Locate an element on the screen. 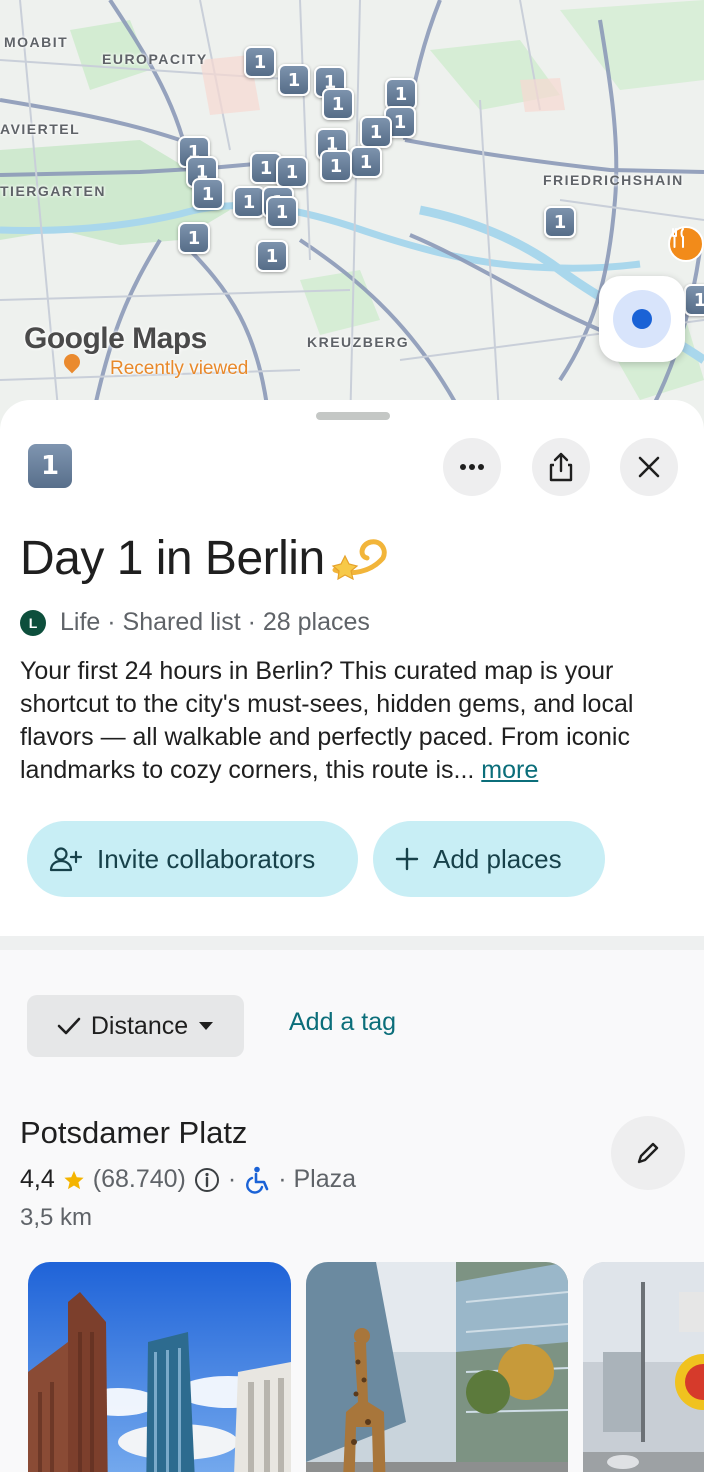 Image resolution: width=704 pixels, height=1472 pixels. edit-note-button is located at coordinates (648, 1153).